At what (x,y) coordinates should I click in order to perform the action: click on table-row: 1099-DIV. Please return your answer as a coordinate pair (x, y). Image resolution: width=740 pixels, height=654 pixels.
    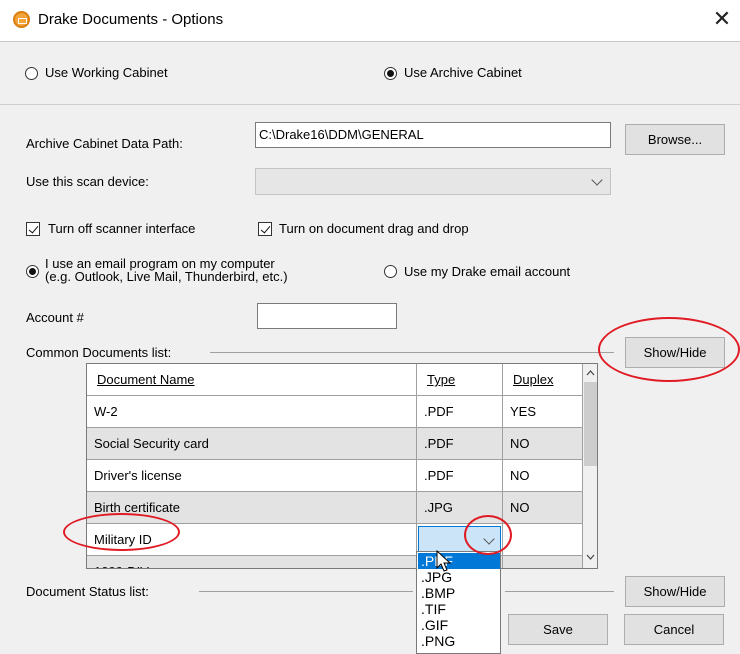
    Looking at the image, I should click on (335, 562).